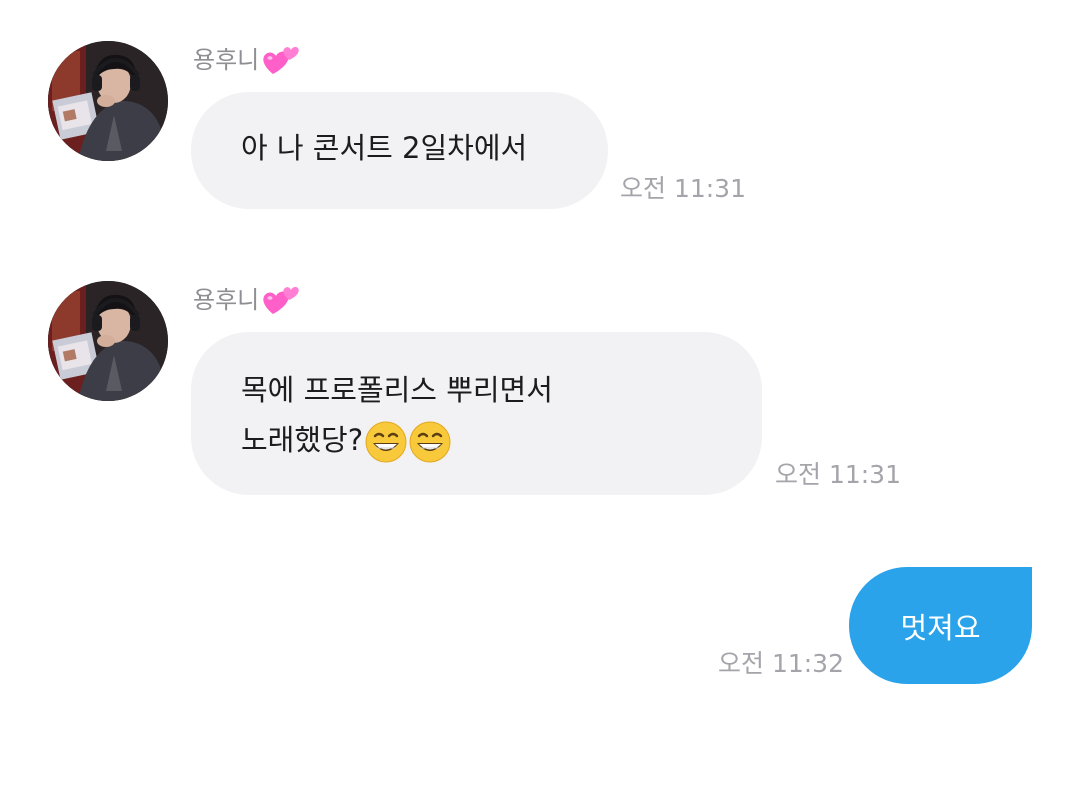 The width and height of the screenshot is (1080, 809). What do you see at coordinates (476, 413) in the screenshot?
I see `message-bubble-incoming: 목에 프로폴리스 뿌리면서 노래했당?` at bounding box center [476, 413].